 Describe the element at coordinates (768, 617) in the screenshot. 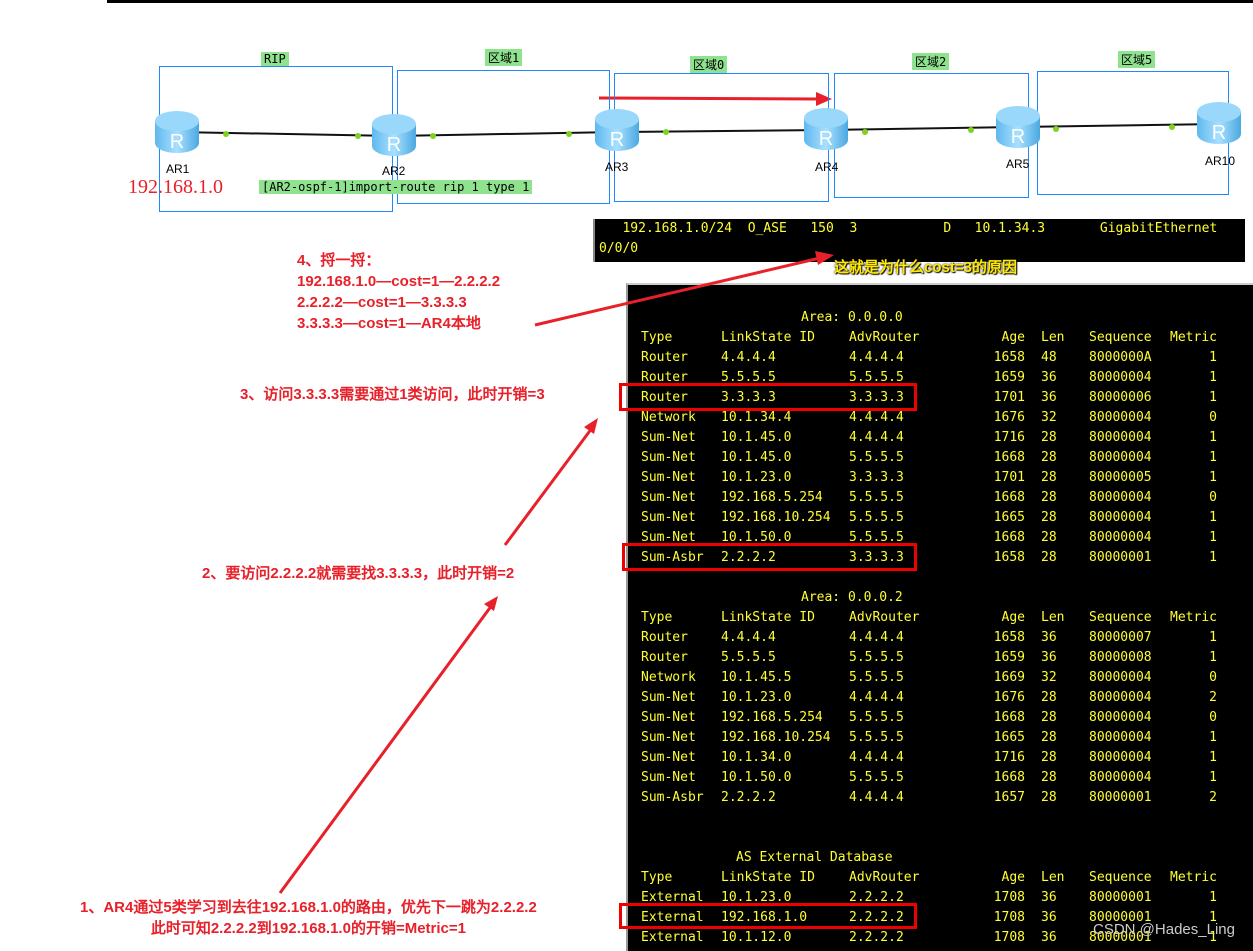

I see `cell: LinkState ID` at that location.